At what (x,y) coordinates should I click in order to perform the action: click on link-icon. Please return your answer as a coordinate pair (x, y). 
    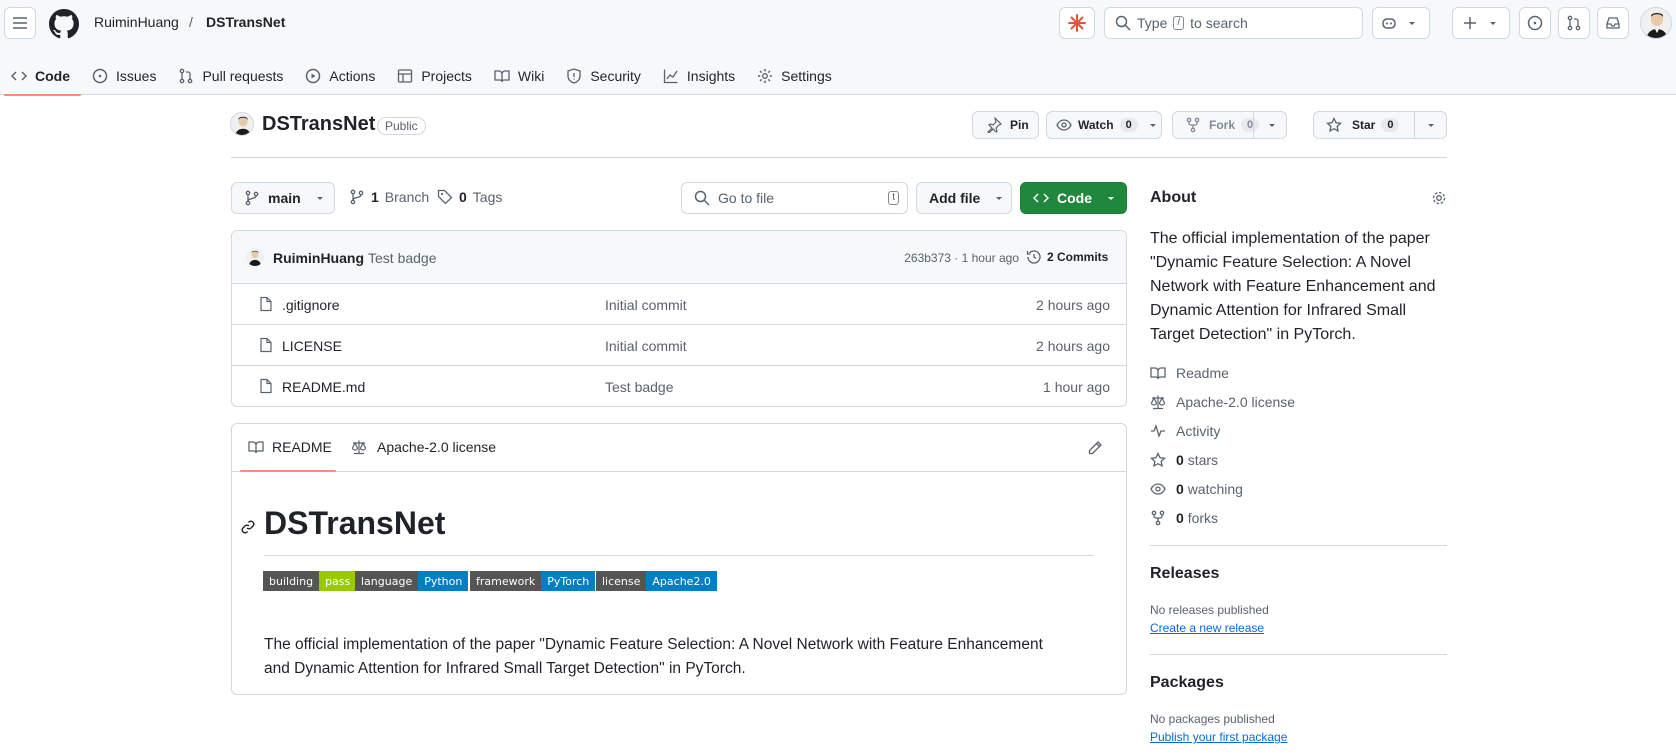
    Looking at the image, I should click on (248, 527).